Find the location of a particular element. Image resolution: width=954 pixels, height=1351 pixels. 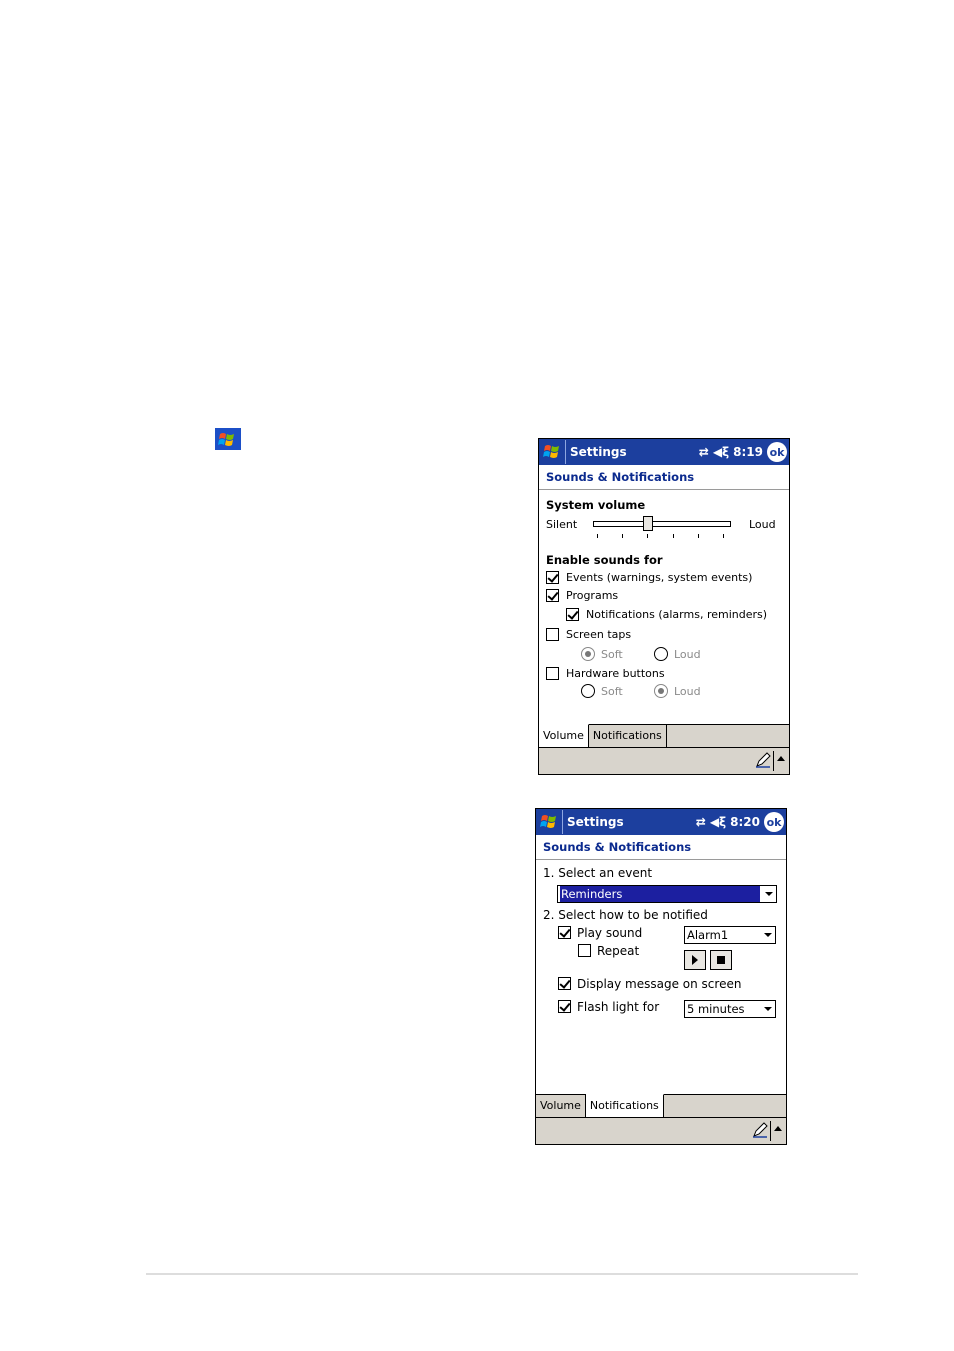

flash-duration-select: 5 minutes is located at coordinates (730, 1009).